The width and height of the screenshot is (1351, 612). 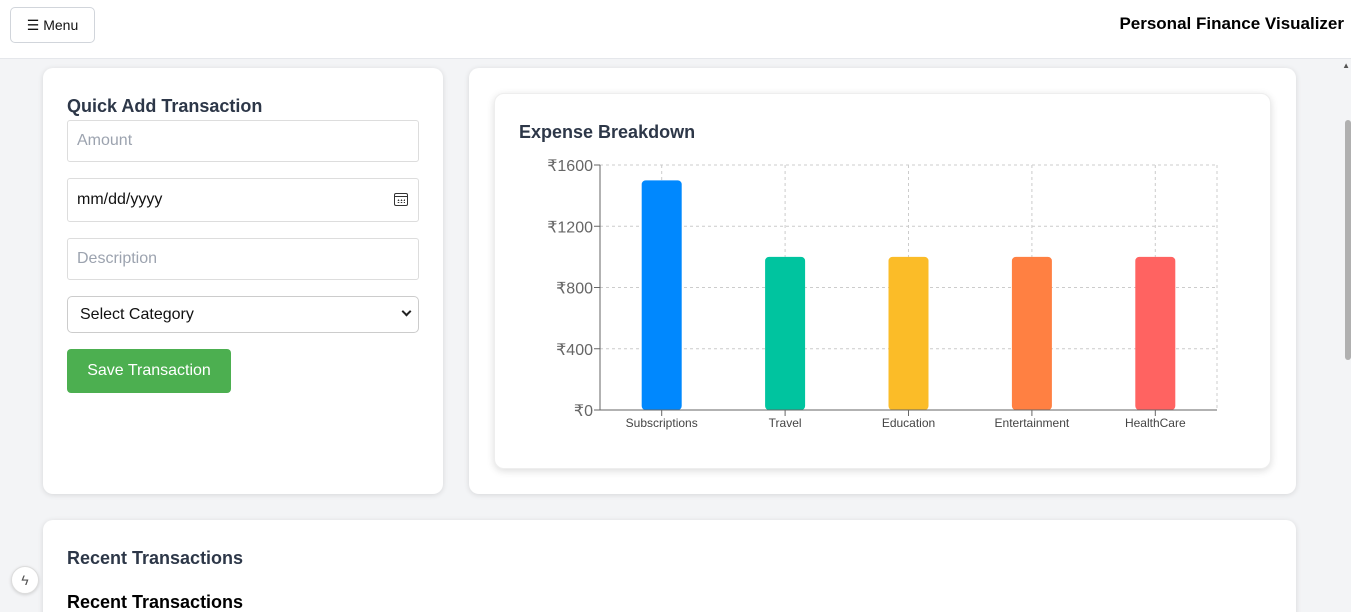 I want to click on y-tick-label: ₹800, so click(x=574, y=289).